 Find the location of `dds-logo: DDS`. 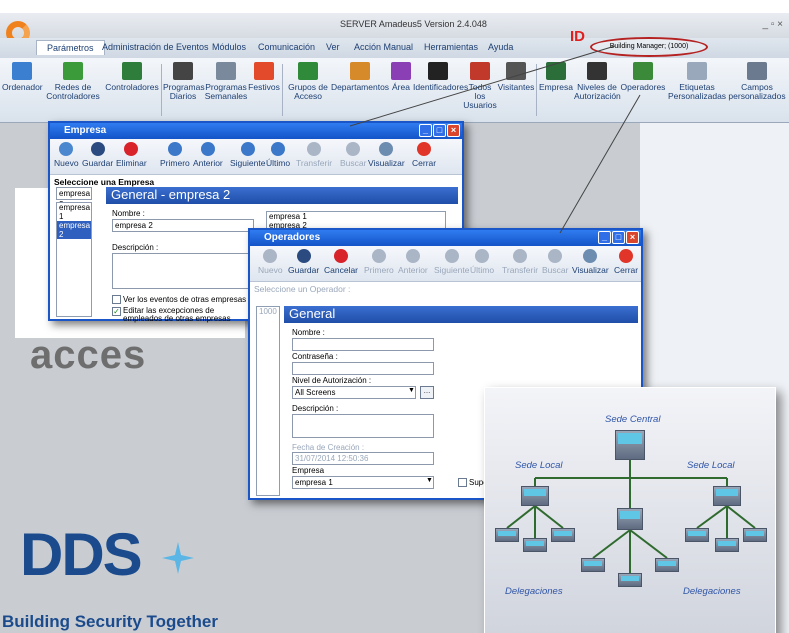

dds-logo: DDS is located at coordinates (81, 554).